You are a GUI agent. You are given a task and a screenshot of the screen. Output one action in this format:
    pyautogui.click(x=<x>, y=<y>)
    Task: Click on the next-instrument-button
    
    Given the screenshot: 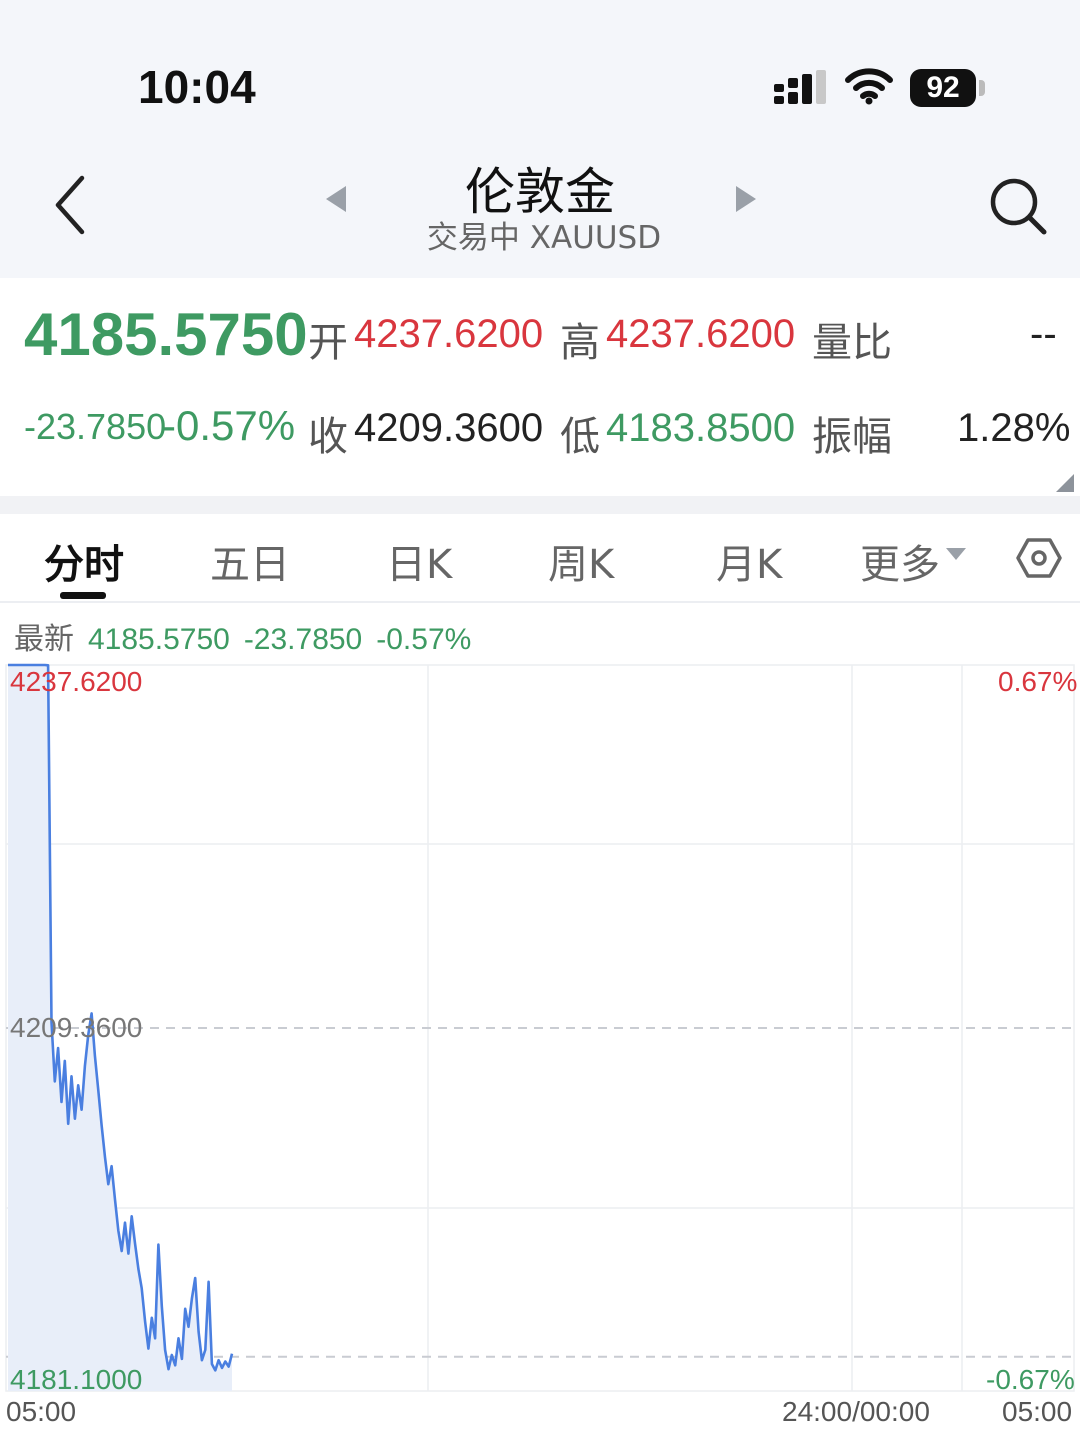 What is the action you would take?
    pyautogui.click(x=747, y=199)
    